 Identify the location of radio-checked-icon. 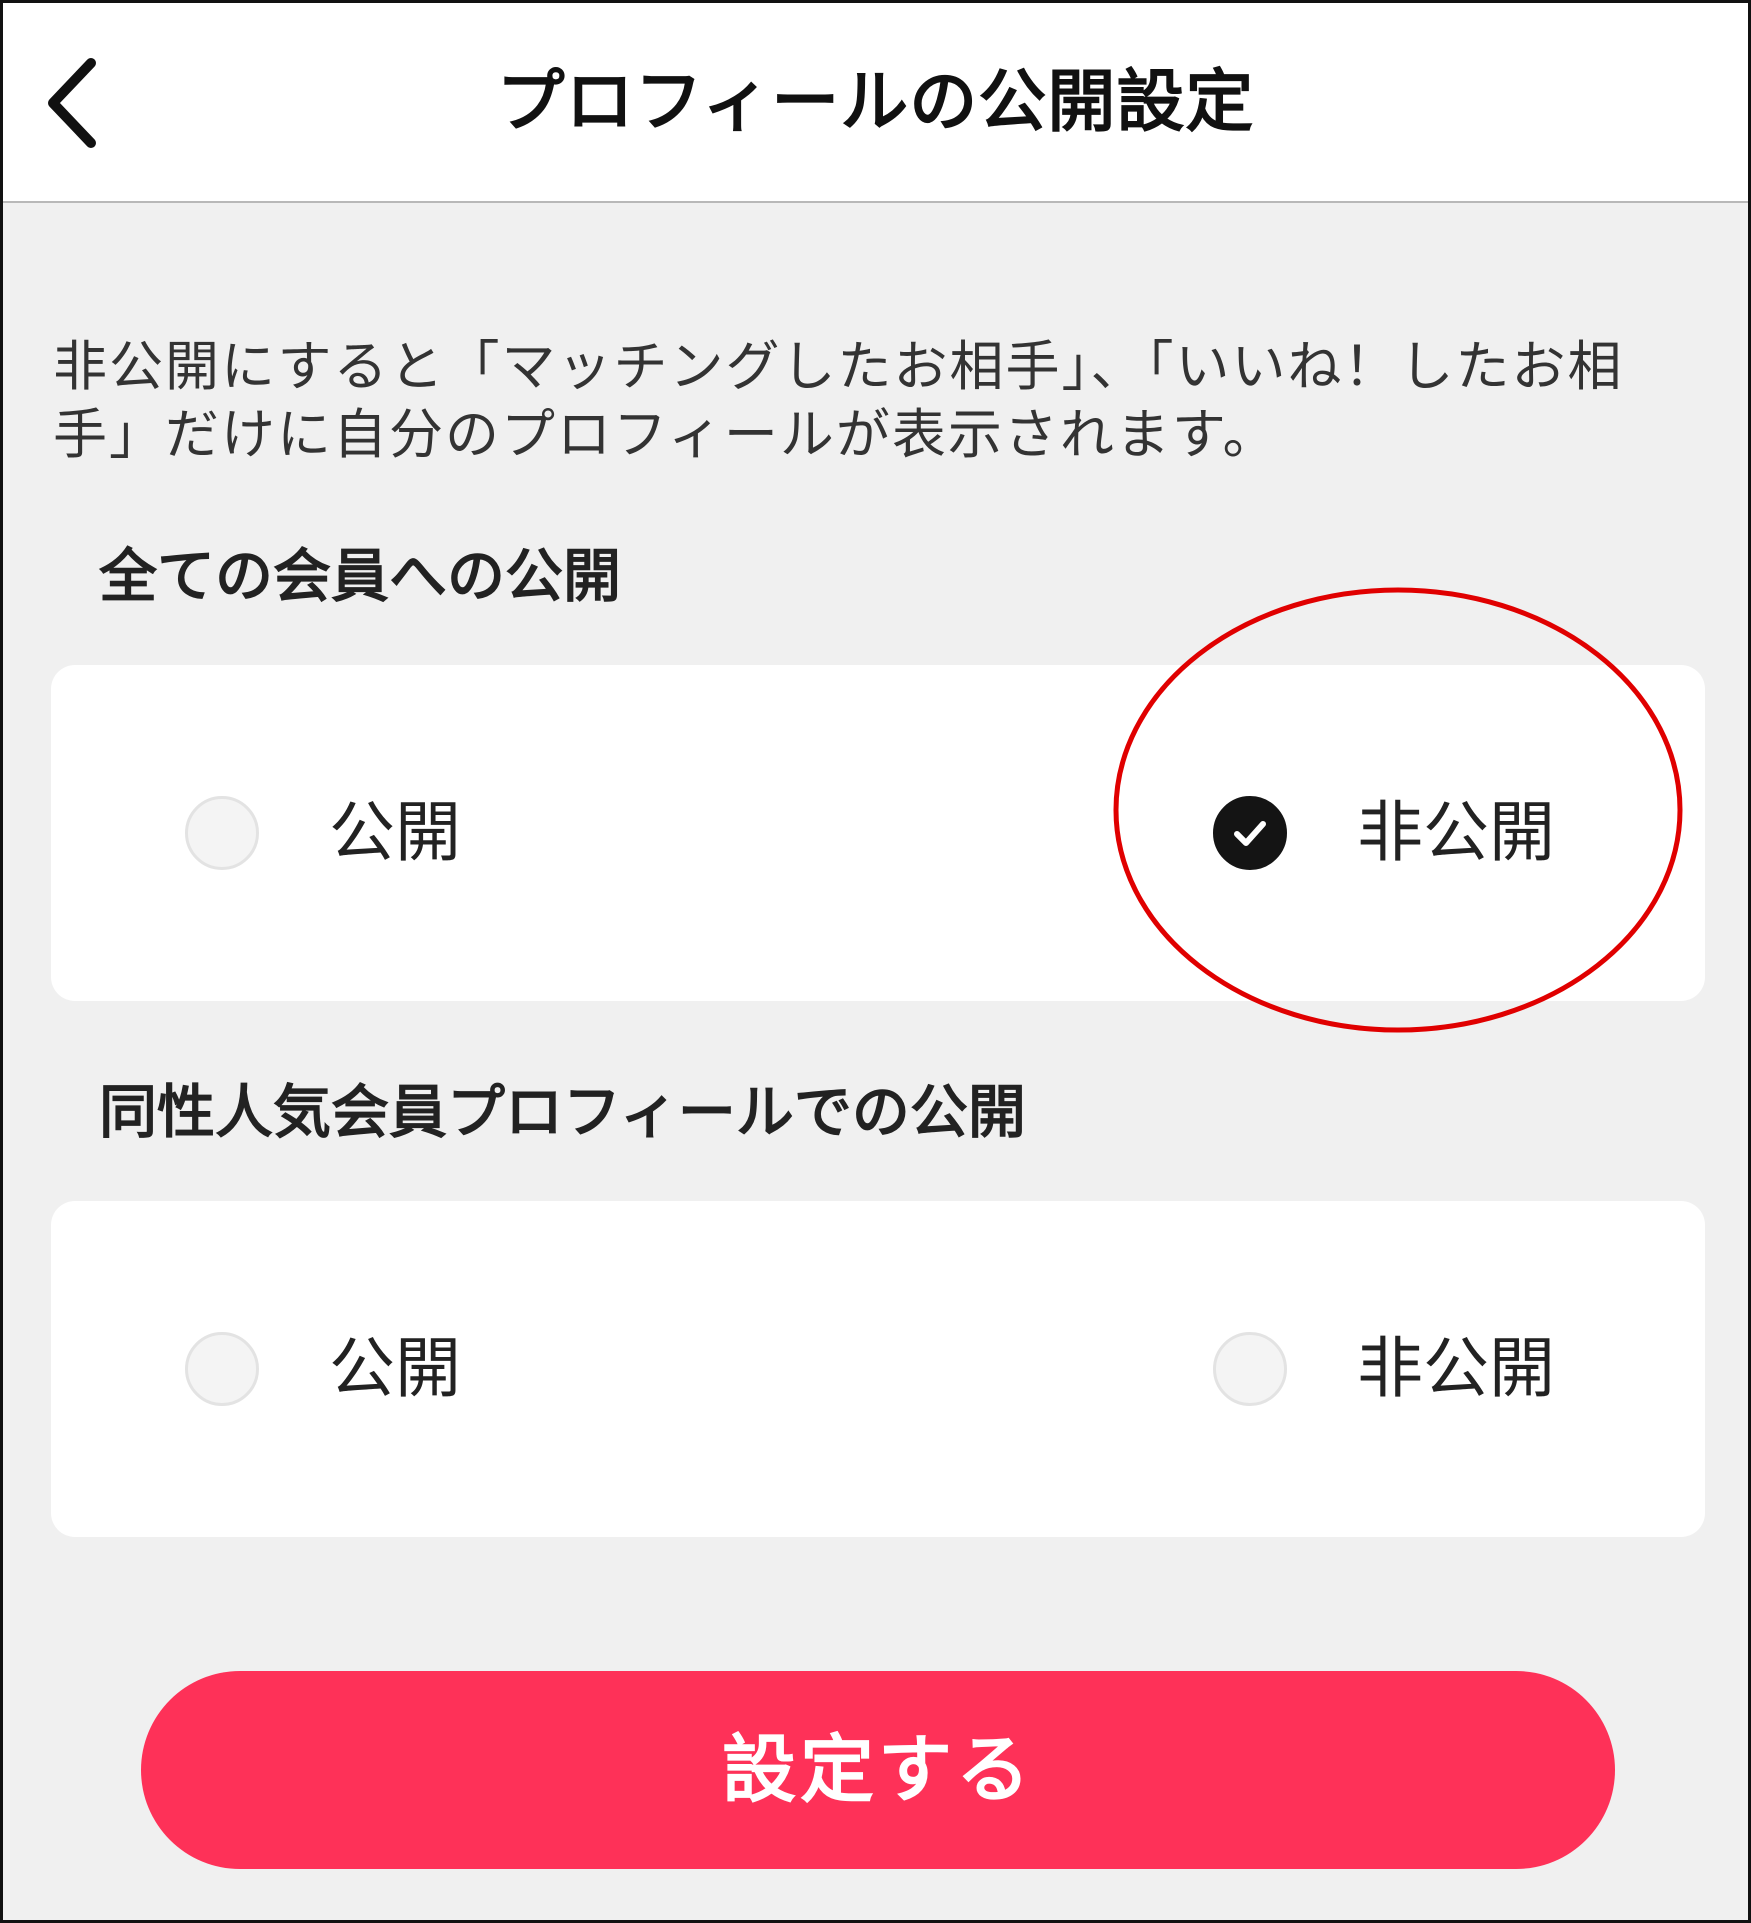
(1250, 833).